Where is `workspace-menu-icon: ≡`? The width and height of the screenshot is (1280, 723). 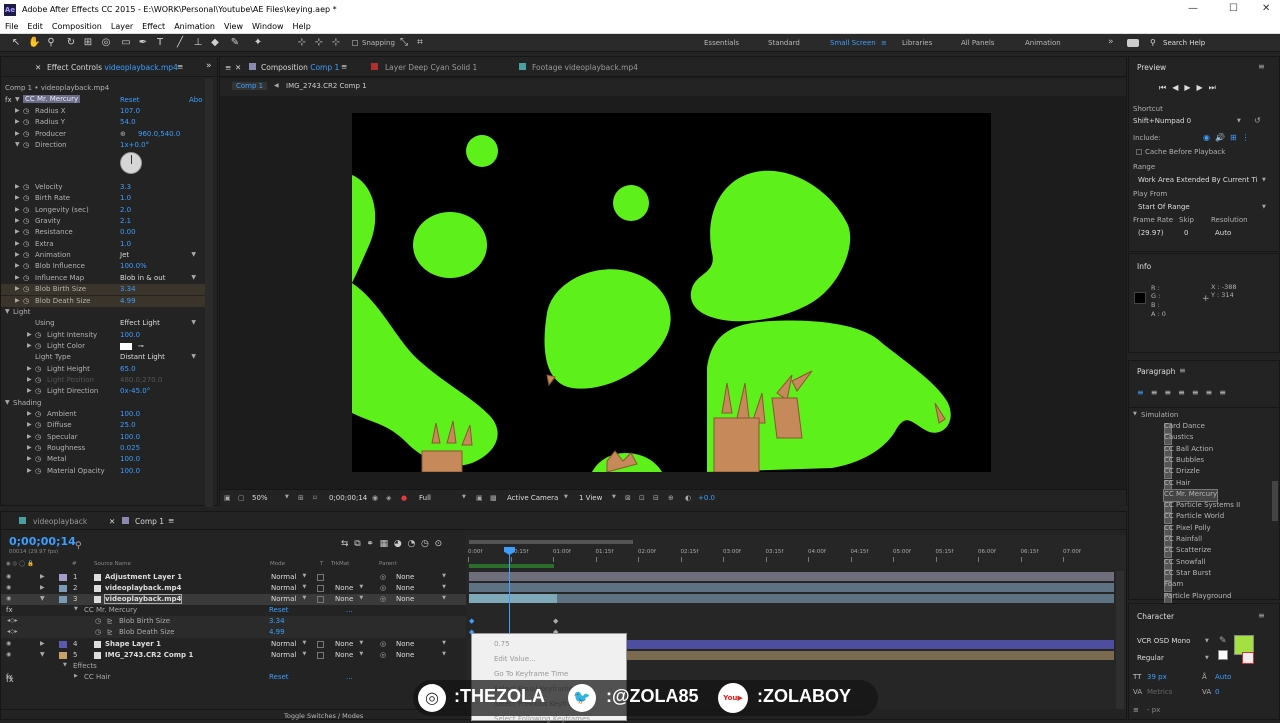
workspace-menu-icon: ≡ is located at coordinates (884, 43).